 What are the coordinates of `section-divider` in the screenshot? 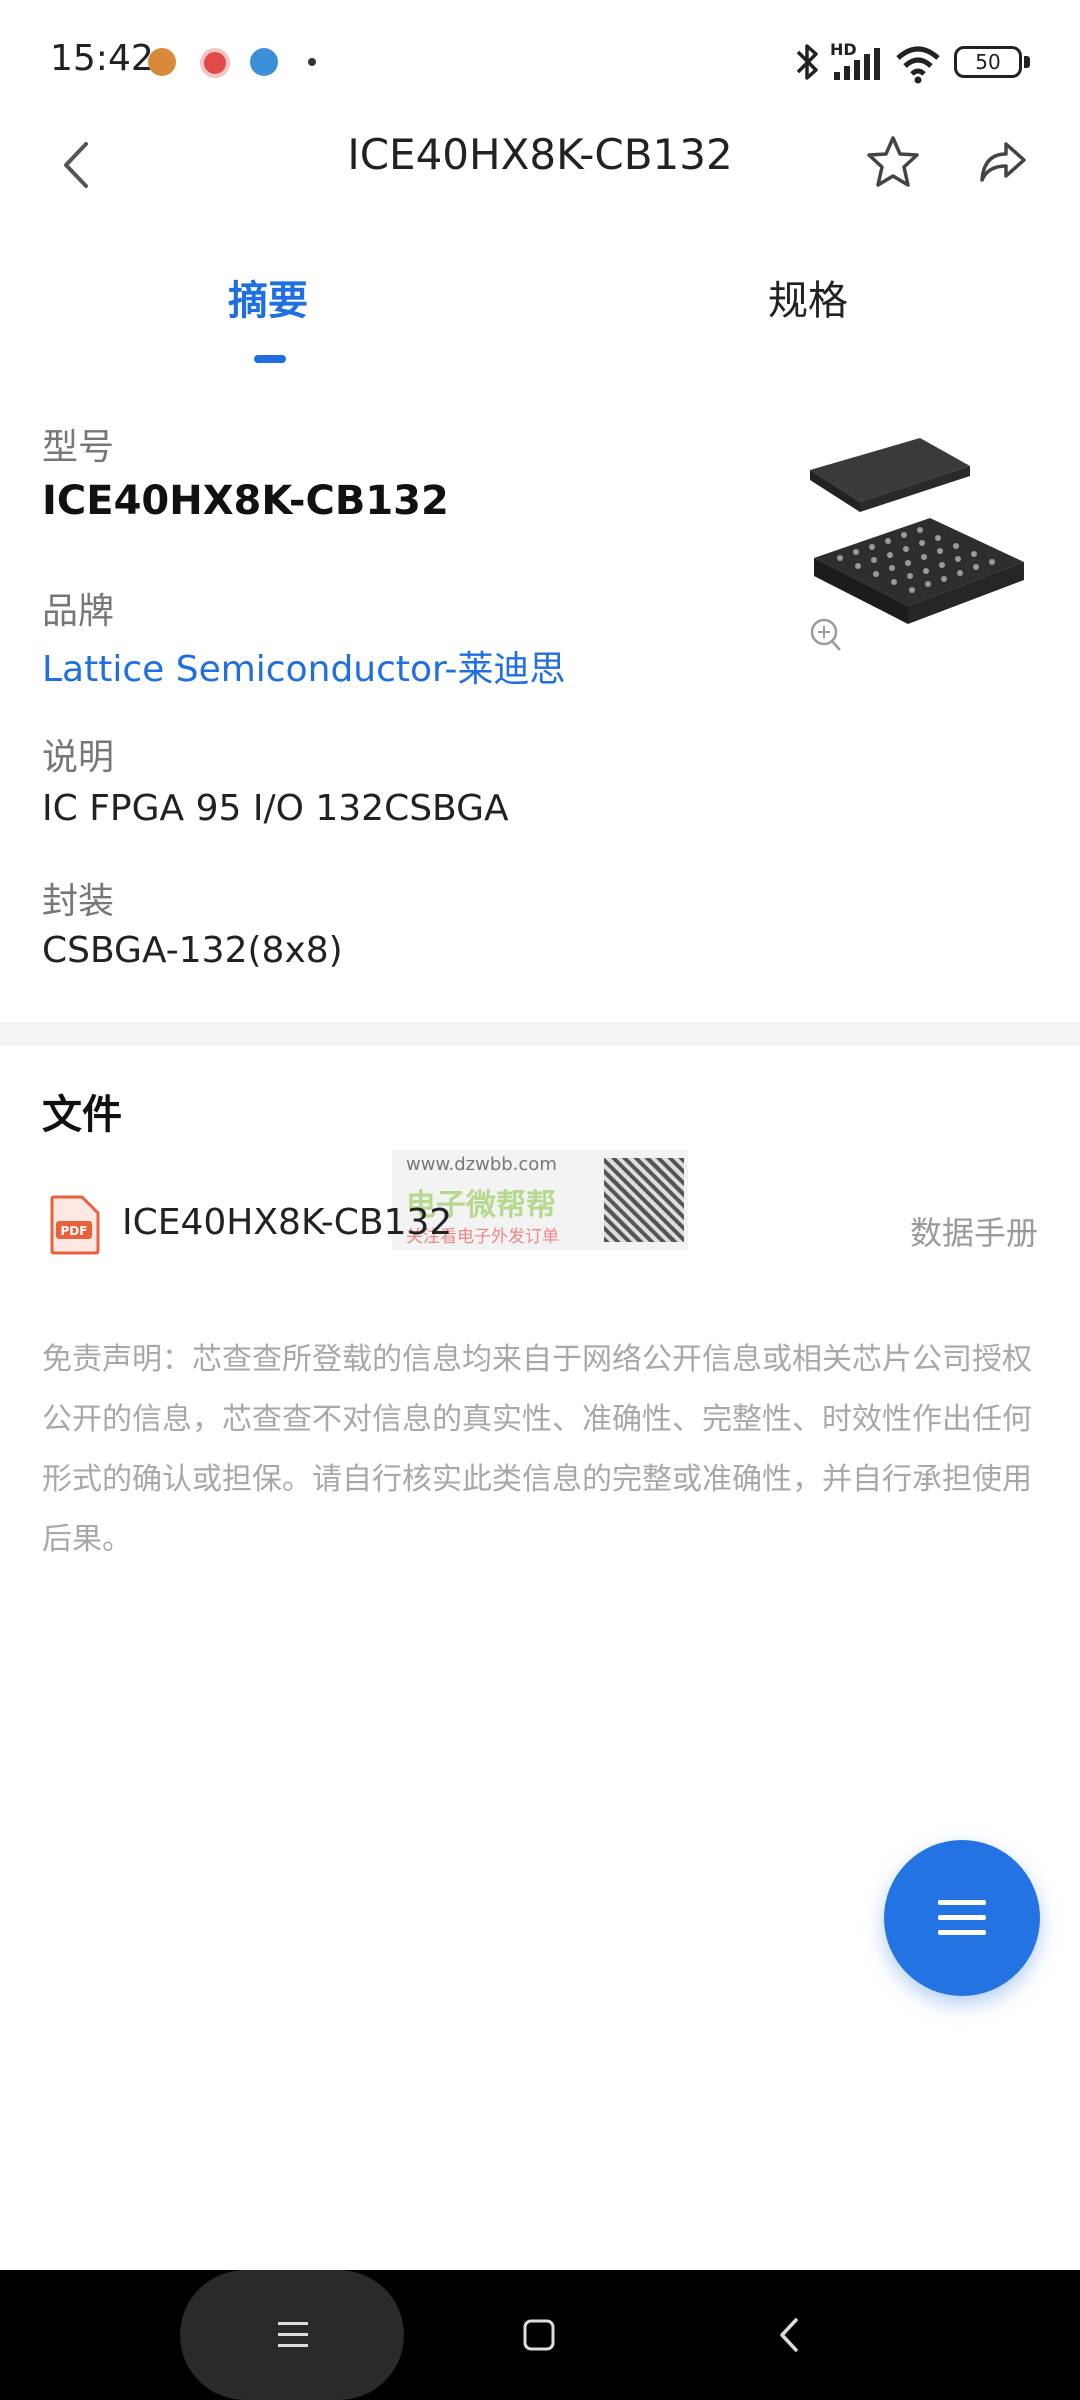 It's located at (540, 1034).